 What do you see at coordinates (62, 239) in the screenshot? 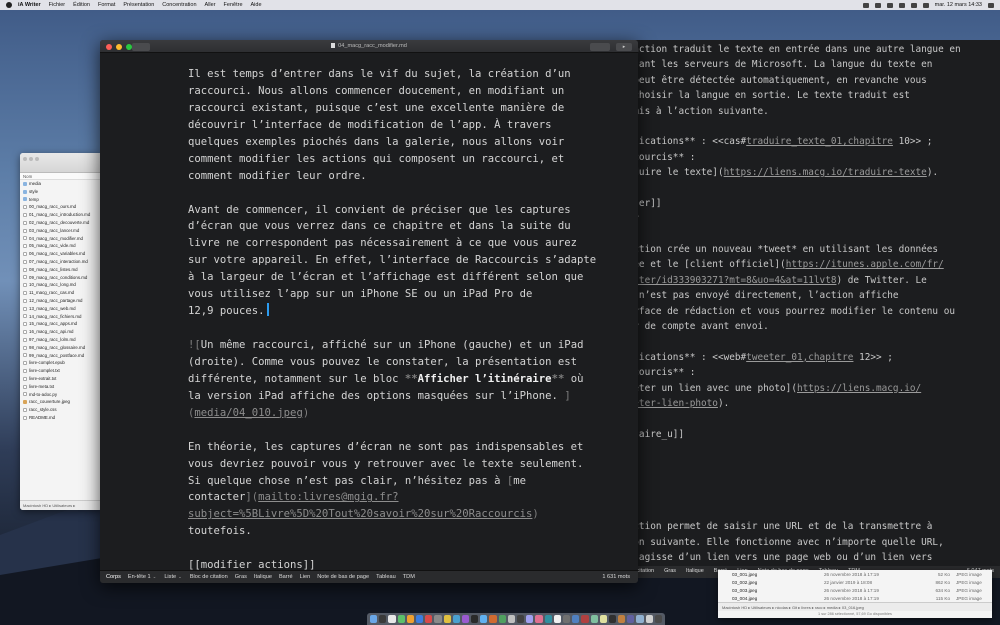
I see `file-item: 04_macg_racc_modifier.md` at bounding box center [62, 239].